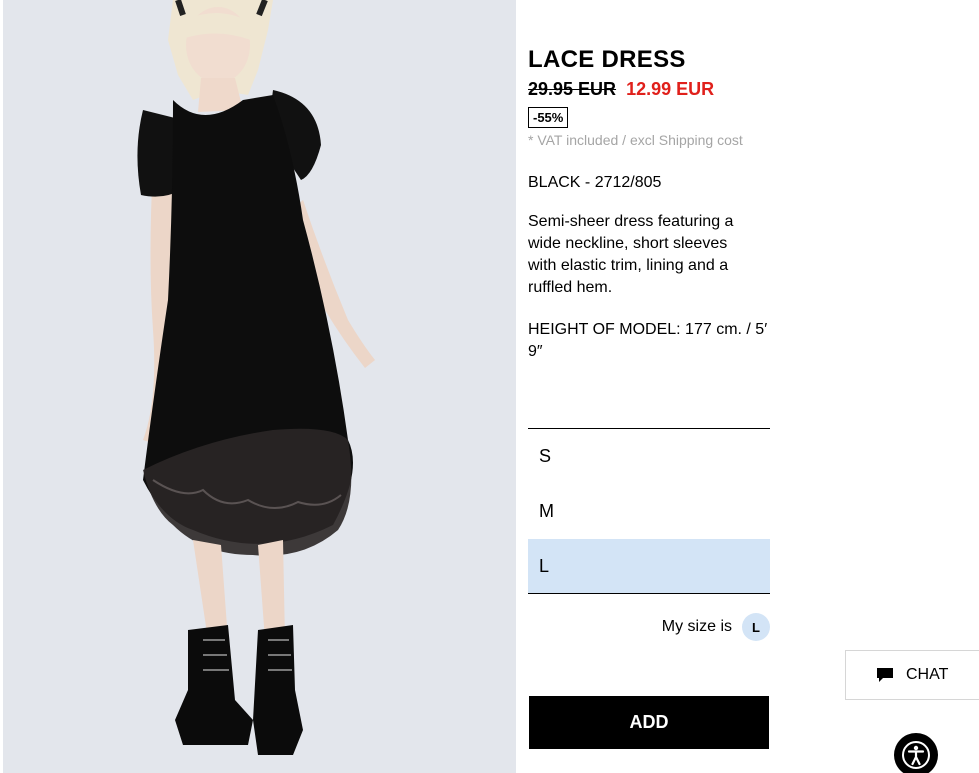 The width and height of the screenshot is (979, 773). Describe the element at coordinates (649, 456) in the screenshot. I see `size-option-s: S` at that location.